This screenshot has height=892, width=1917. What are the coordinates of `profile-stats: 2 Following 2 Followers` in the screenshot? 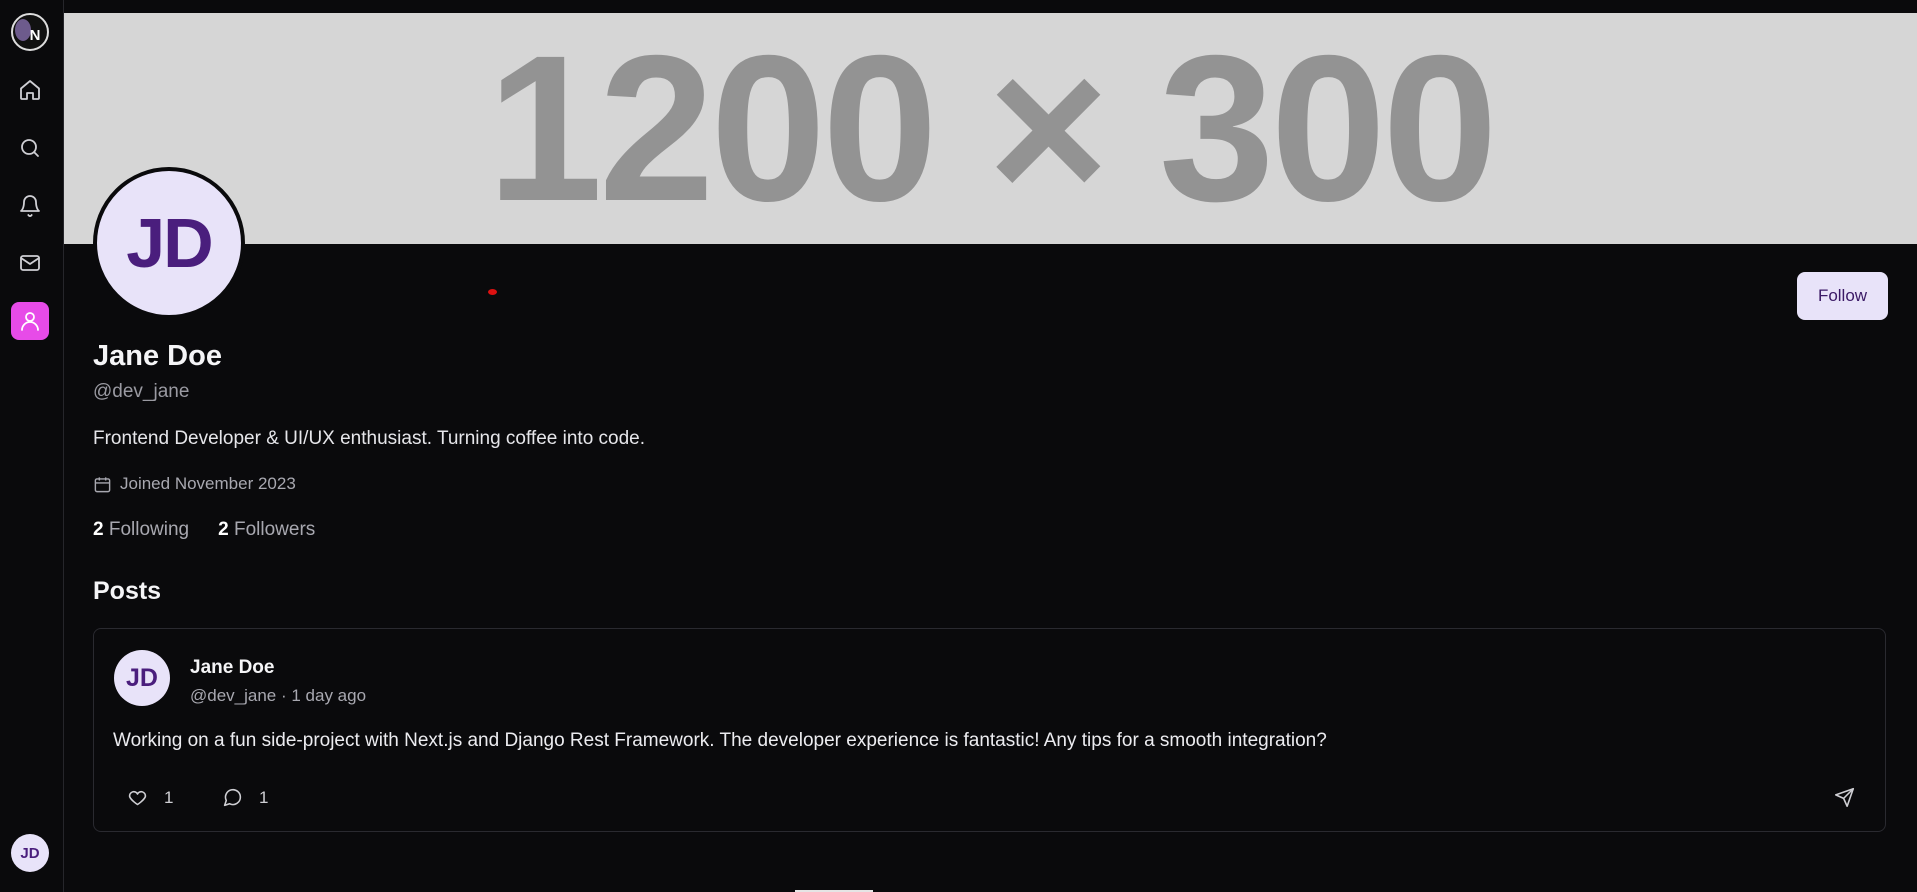 It's located at (204, 530).